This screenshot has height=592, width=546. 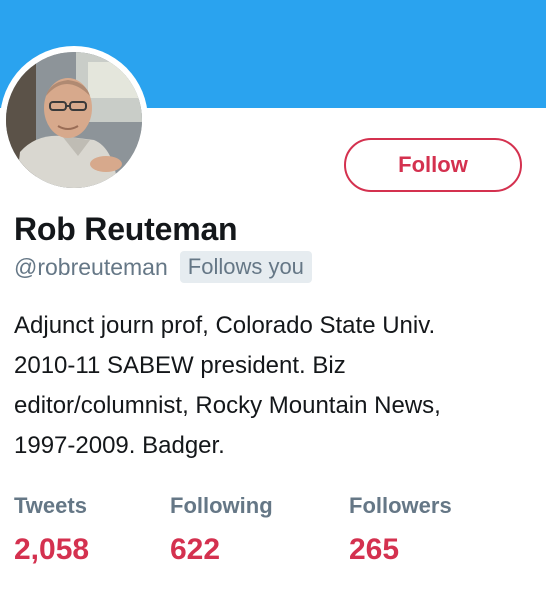 I want to click on stat-label: Following, so click(x=221, y=505).